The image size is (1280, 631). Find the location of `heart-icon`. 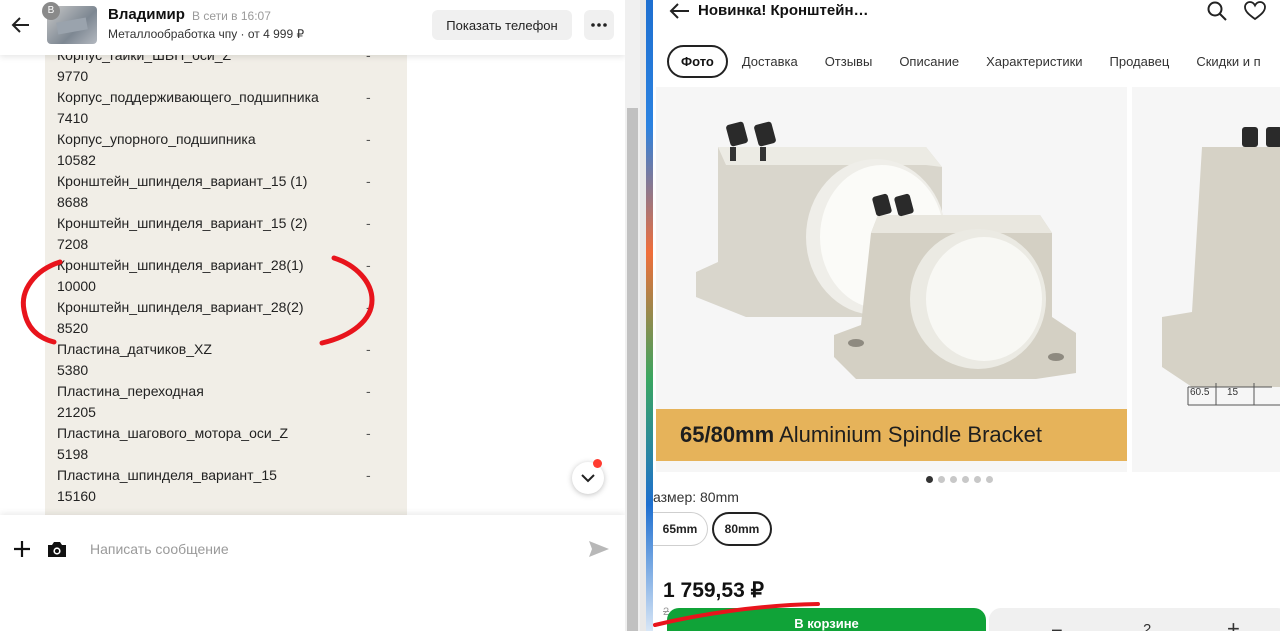

heart-icon is located at coordinates (1255, 11).